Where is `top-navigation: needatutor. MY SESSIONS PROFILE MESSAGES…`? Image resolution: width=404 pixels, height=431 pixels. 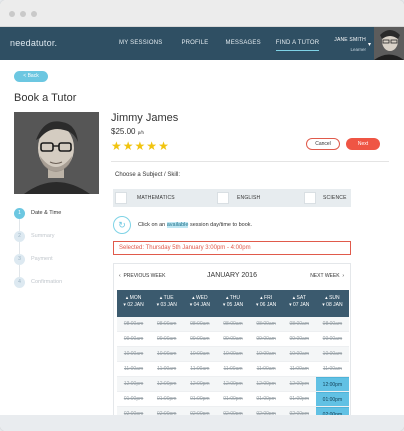 top-navigation: needatutor. MY SESSIONS PROFILE MESSAGES… is located at coordinates (202, 43).